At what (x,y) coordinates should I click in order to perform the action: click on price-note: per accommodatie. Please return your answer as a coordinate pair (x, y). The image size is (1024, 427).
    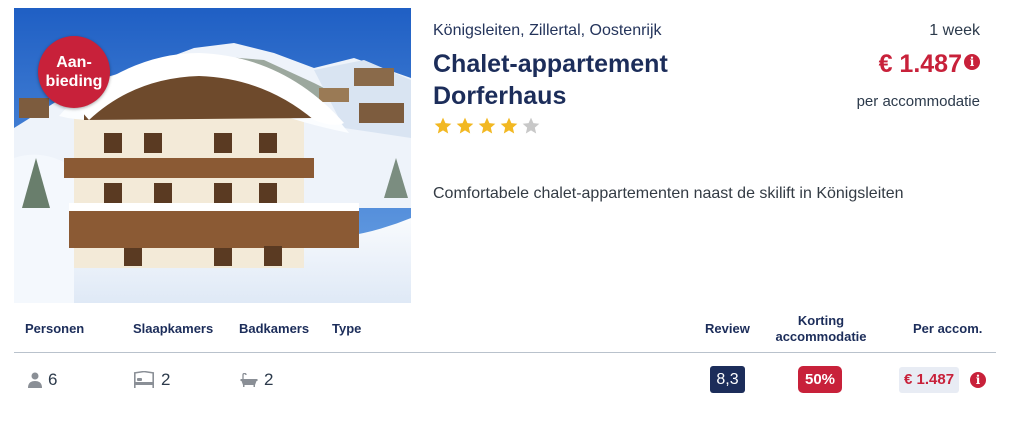
    Looking at the image, I should click on (918, 101).